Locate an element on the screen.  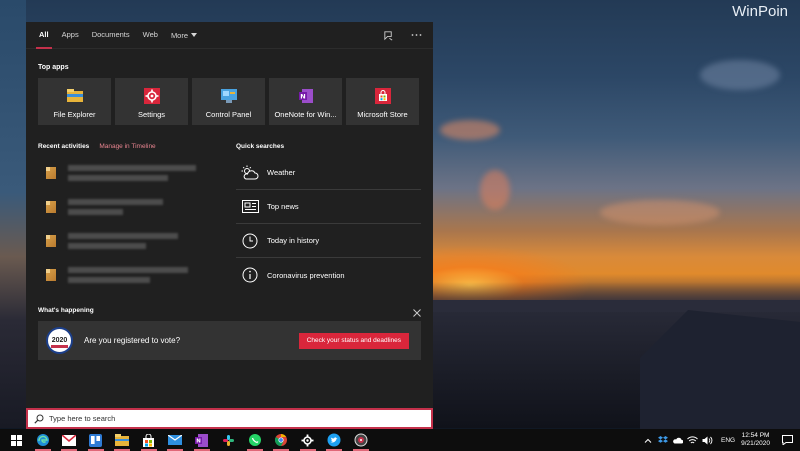
manage-timeline-link: Manage in Timeline is located at coordinates (127, 146).